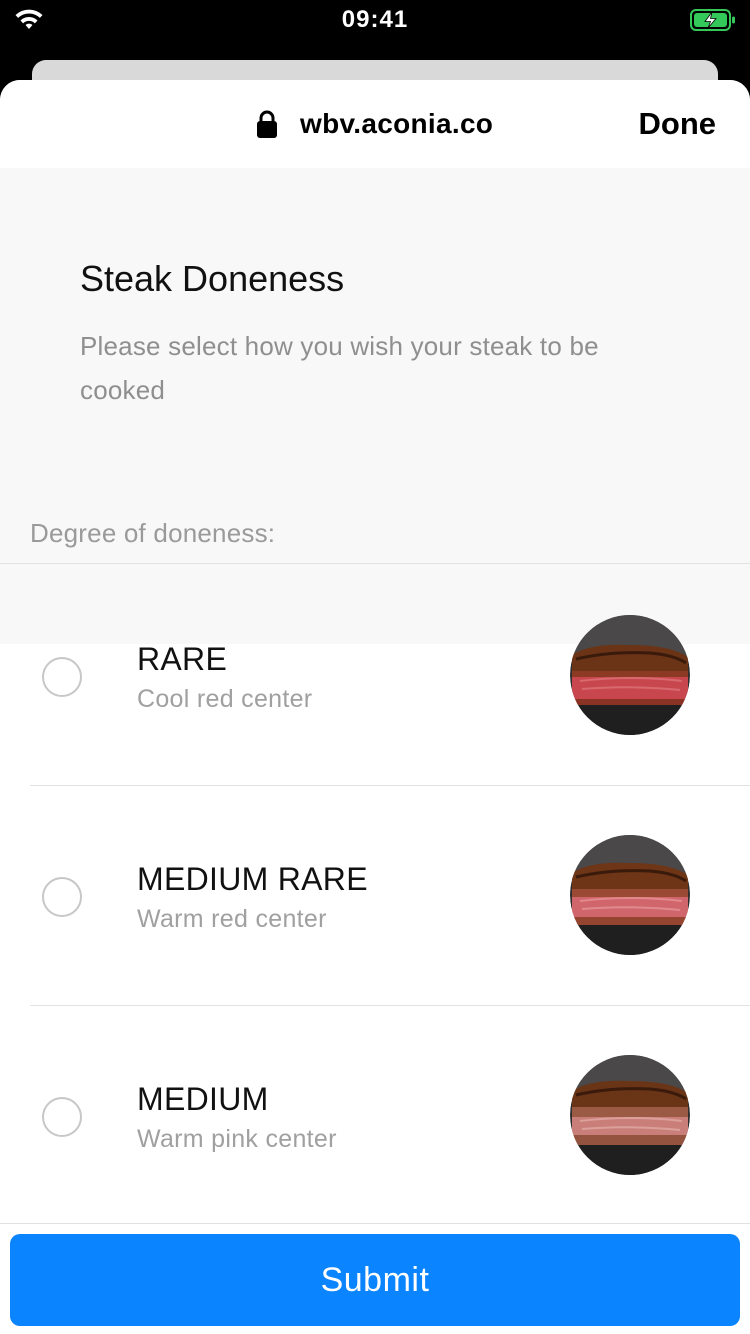  I want to click on status-time: 09:41, so click(375, 19).